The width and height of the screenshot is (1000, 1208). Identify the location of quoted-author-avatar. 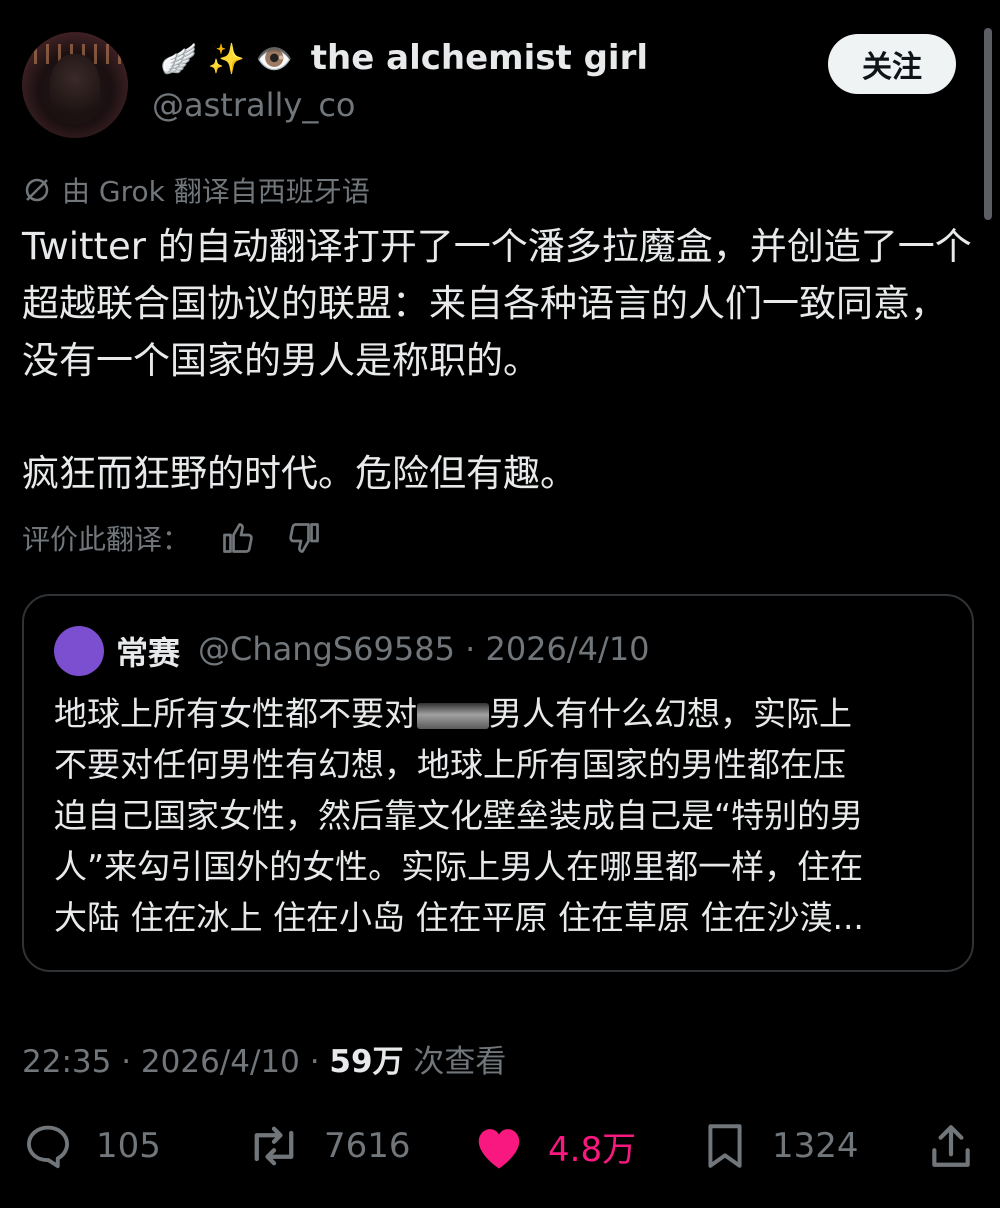
(79, 651).